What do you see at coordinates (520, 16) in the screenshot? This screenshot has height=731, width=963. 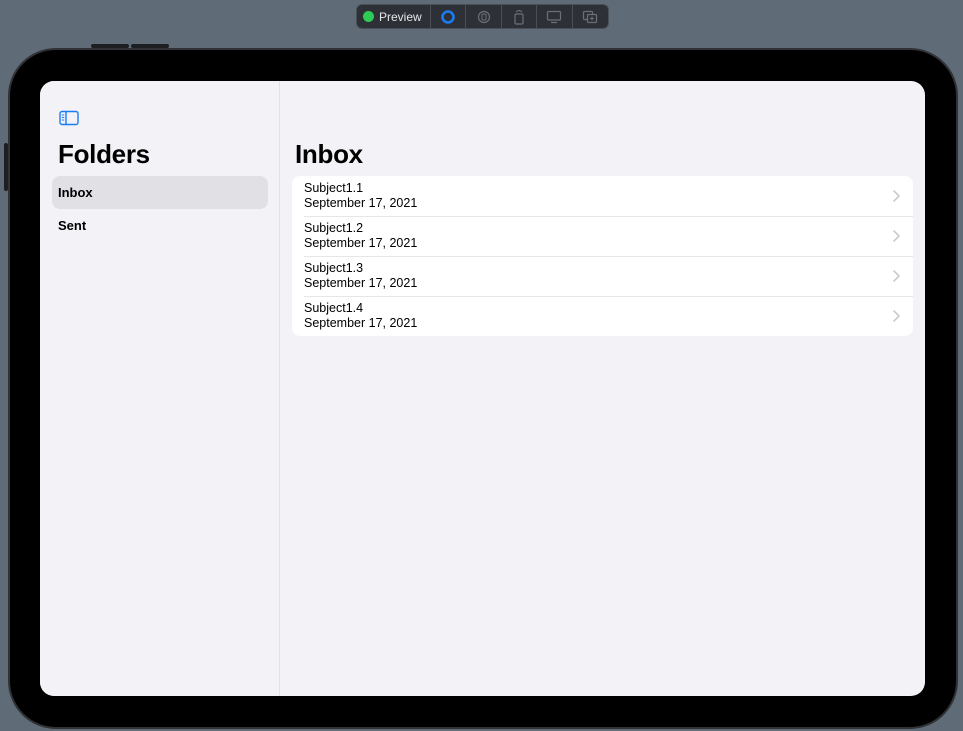 I see `rotate-device-icon` at bounding box center [520, 16].